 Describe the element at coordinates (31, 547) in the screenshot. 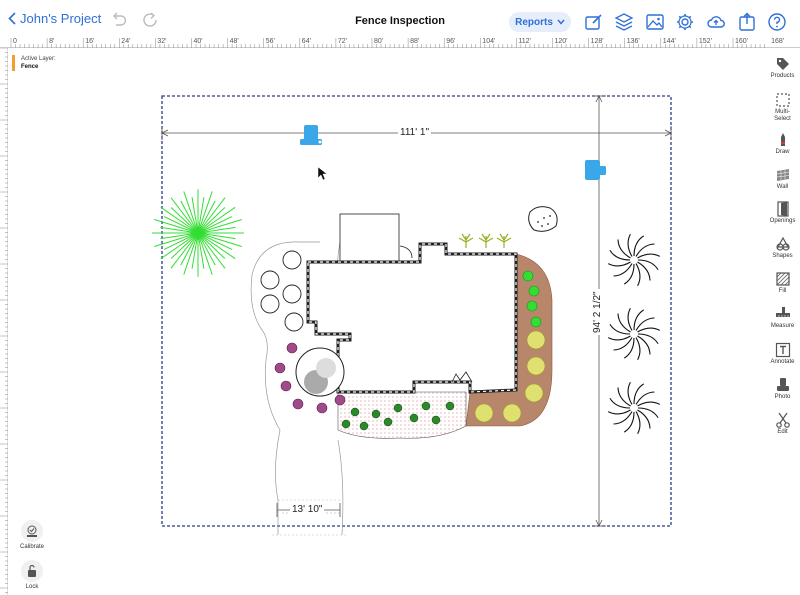

I see `calibrate-label: Calibrate` at that location.